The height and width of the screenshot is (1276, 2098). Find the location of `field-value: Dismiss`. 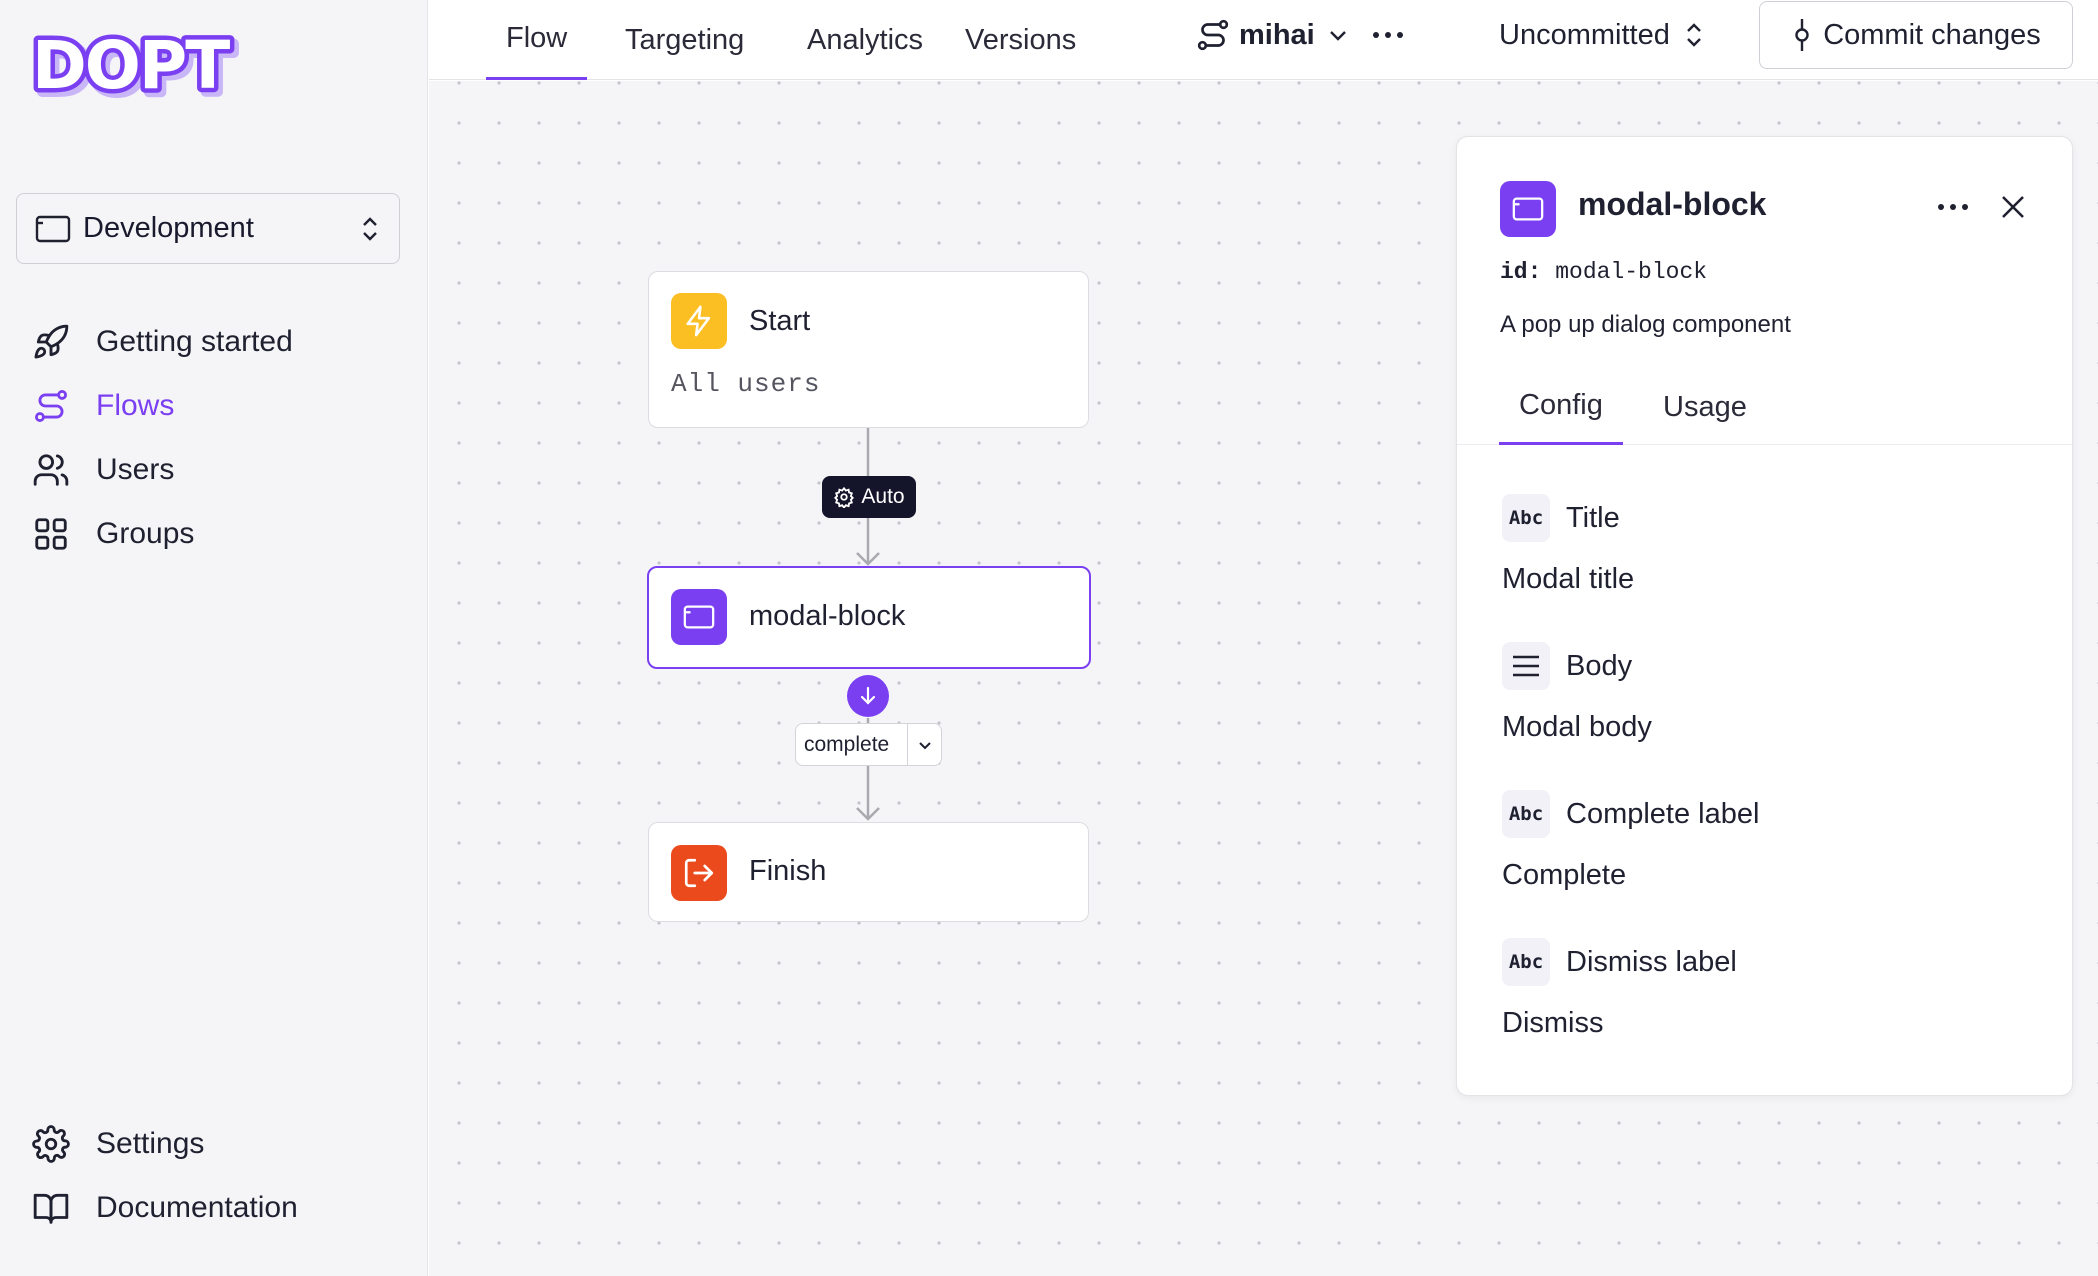

field-value: Dismiss is located at coordinates (1553, 1023).